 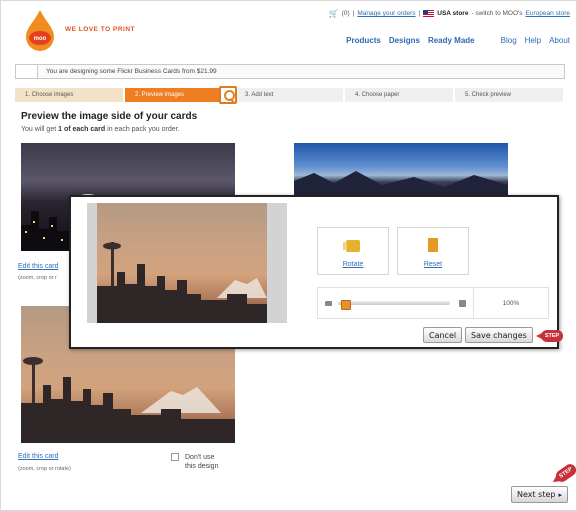 What do you see at coordinates (509, 40) in the screenshot?
I see `nav-blog: Blog` at bounding box center [509, 40].